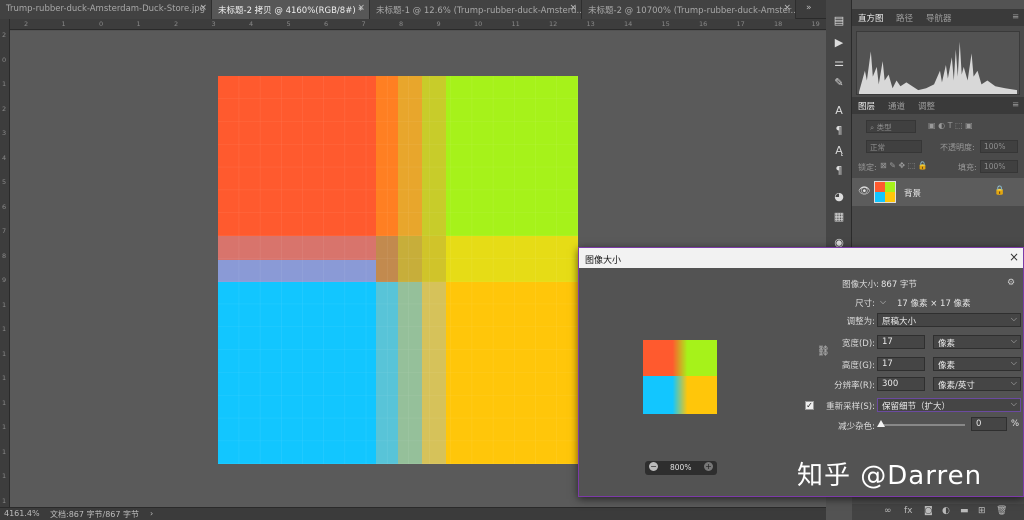 The height and width of the screenshot is (520, 1024). I want to click on layer-name: 背景, so click(912, 193).